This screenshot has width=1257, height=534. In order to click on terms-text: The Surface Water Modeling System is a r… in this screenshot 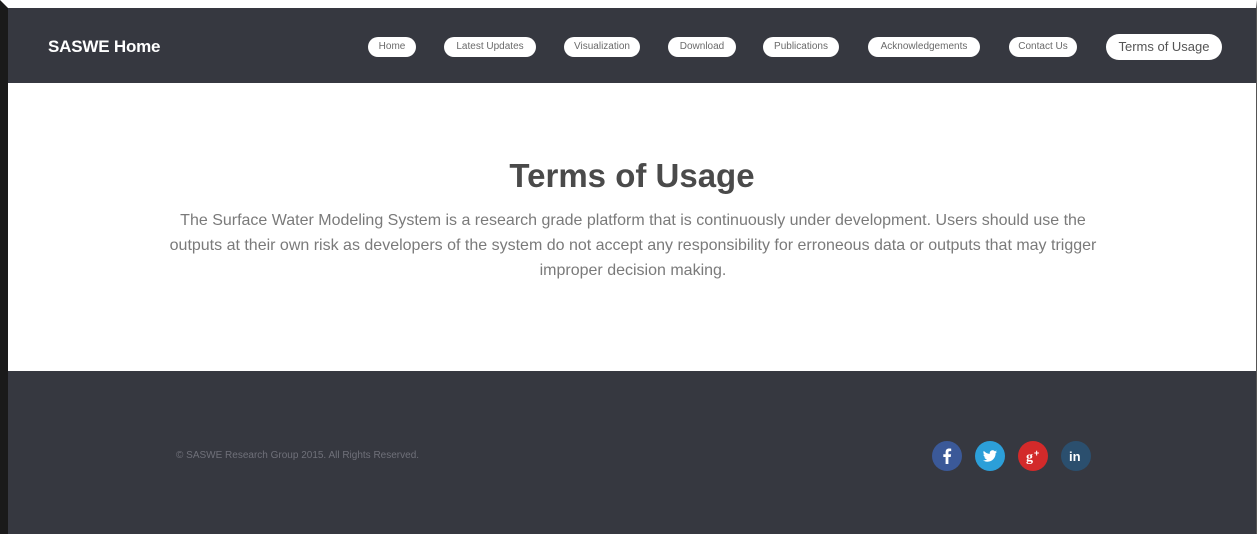, I will do `click(633, 245)`.